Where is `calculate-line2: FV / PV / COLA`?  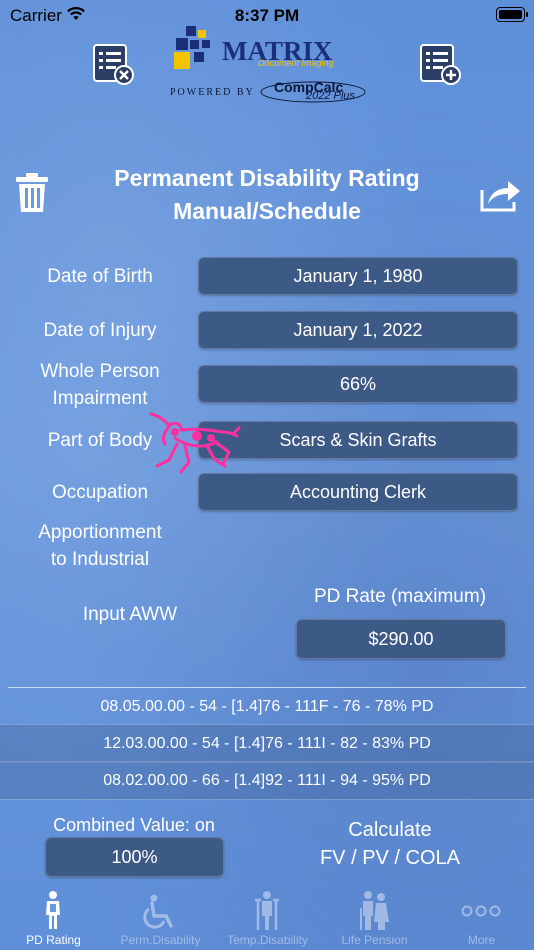
calculate-line2: FV / PV / COLA is located at coordinates (390, 858).